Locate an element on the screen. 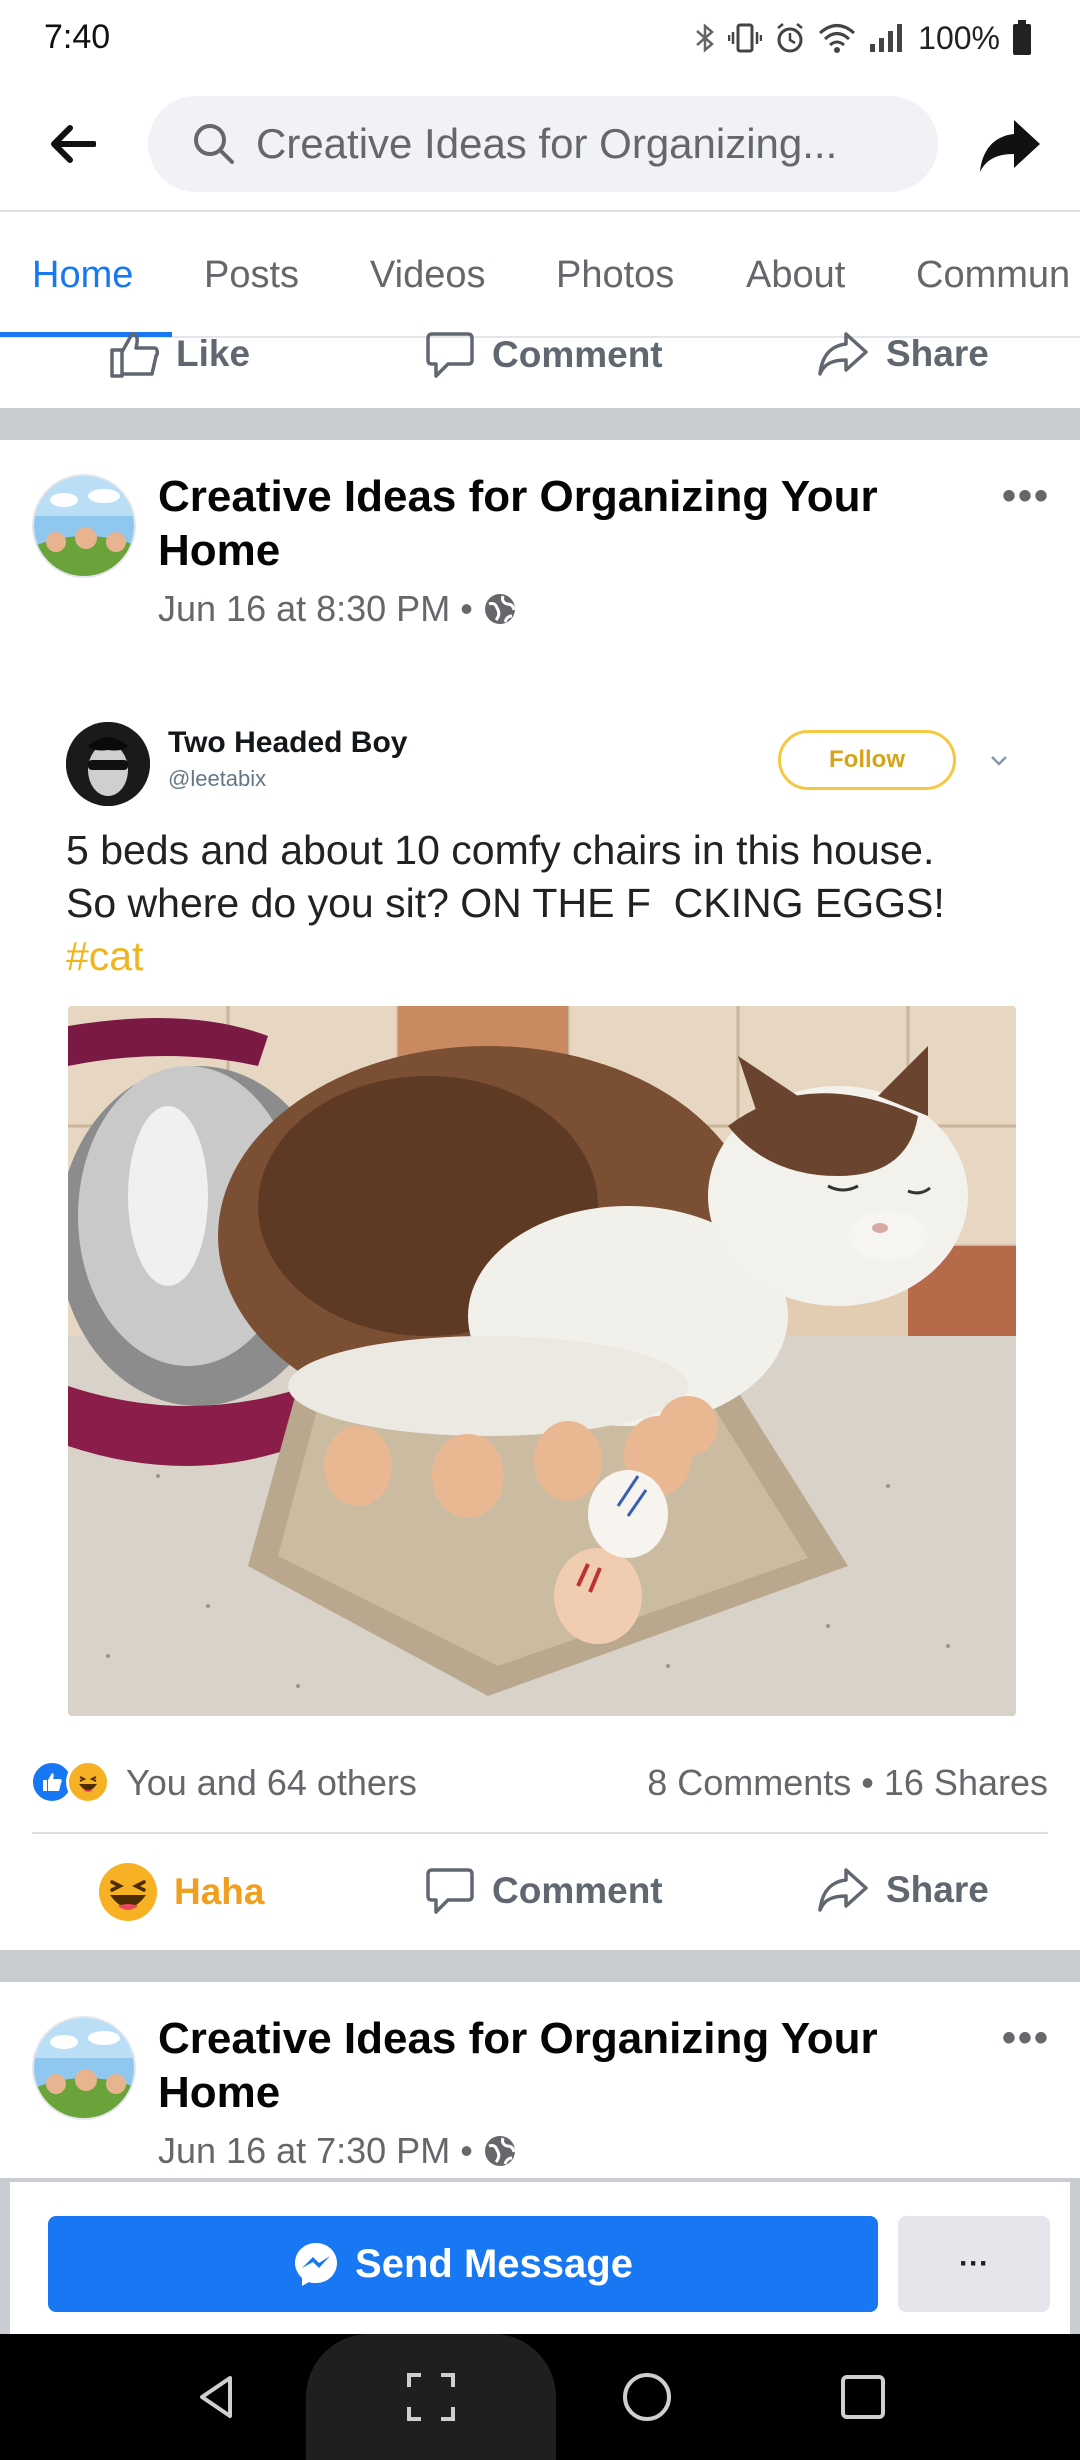 The image size is (1080, 2460). home-nav-button is located at coordinates (647, 2397).